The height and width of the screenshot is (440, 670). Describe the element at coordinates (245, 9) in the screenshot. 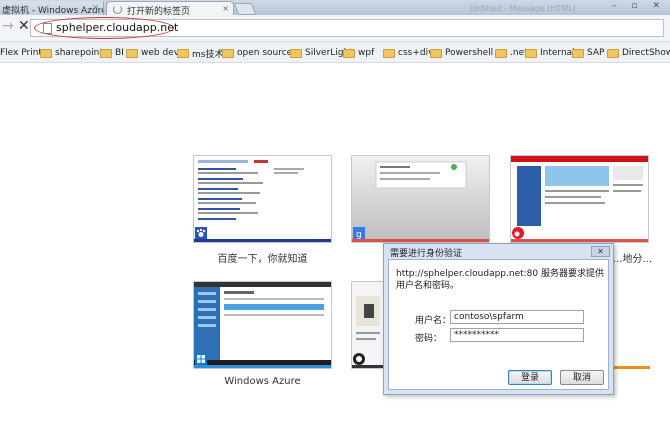

I see `new-tab-button` at that location.